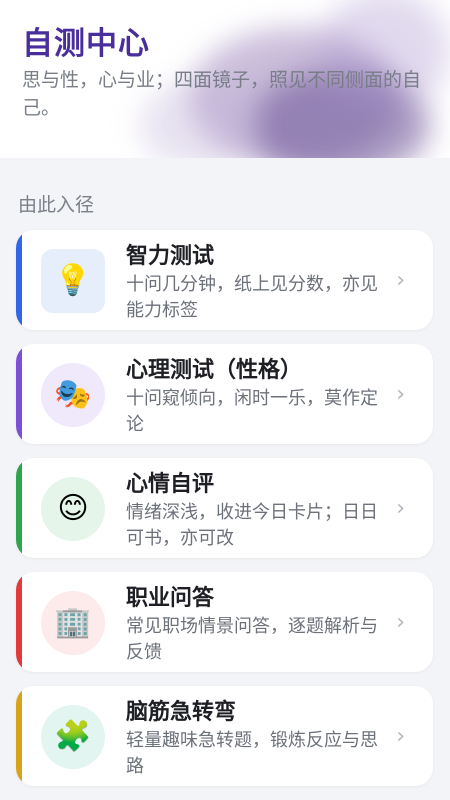  What do you see at coordinates (252, 639) in the screenshot?
I see `card-description: 常见职场情景问答，逐题解析与反馈` at bounding box center [252, 639].